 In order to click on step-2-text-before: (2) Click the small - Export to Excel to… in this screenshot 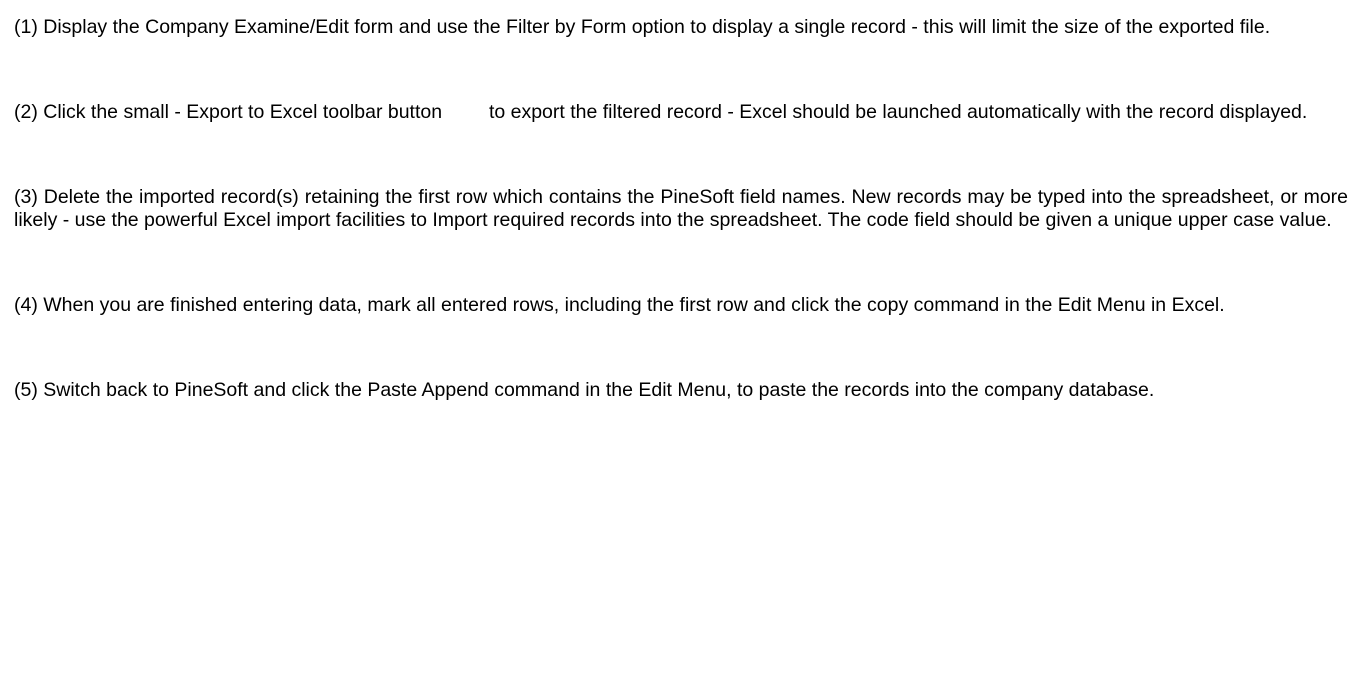, I will do `click(228, 112)`.